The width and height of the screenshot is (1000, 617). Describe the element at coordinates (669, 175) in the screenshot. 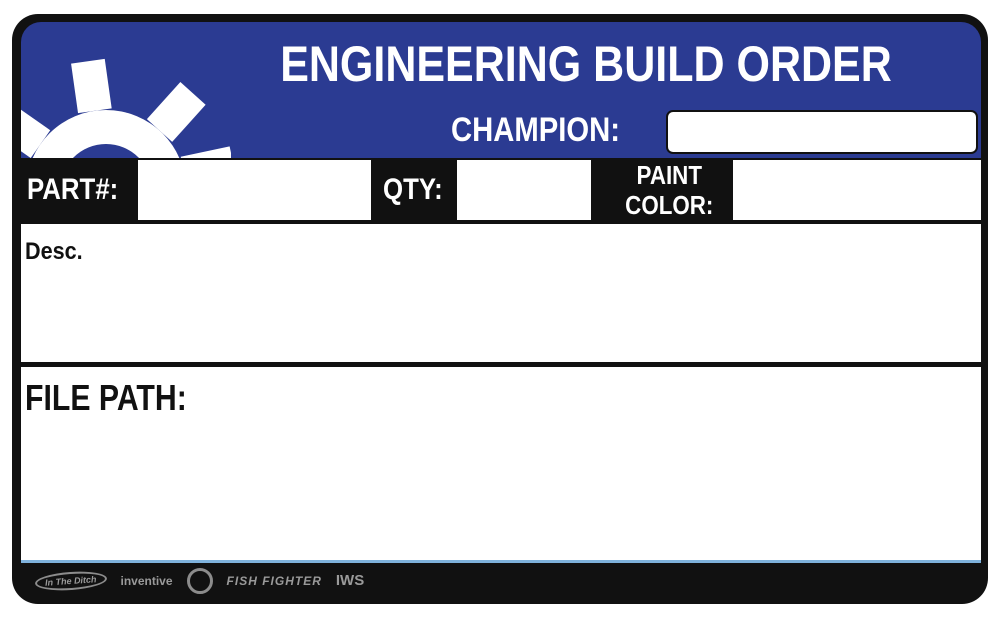

I see `paint-label-line1: PAINT` at that location.